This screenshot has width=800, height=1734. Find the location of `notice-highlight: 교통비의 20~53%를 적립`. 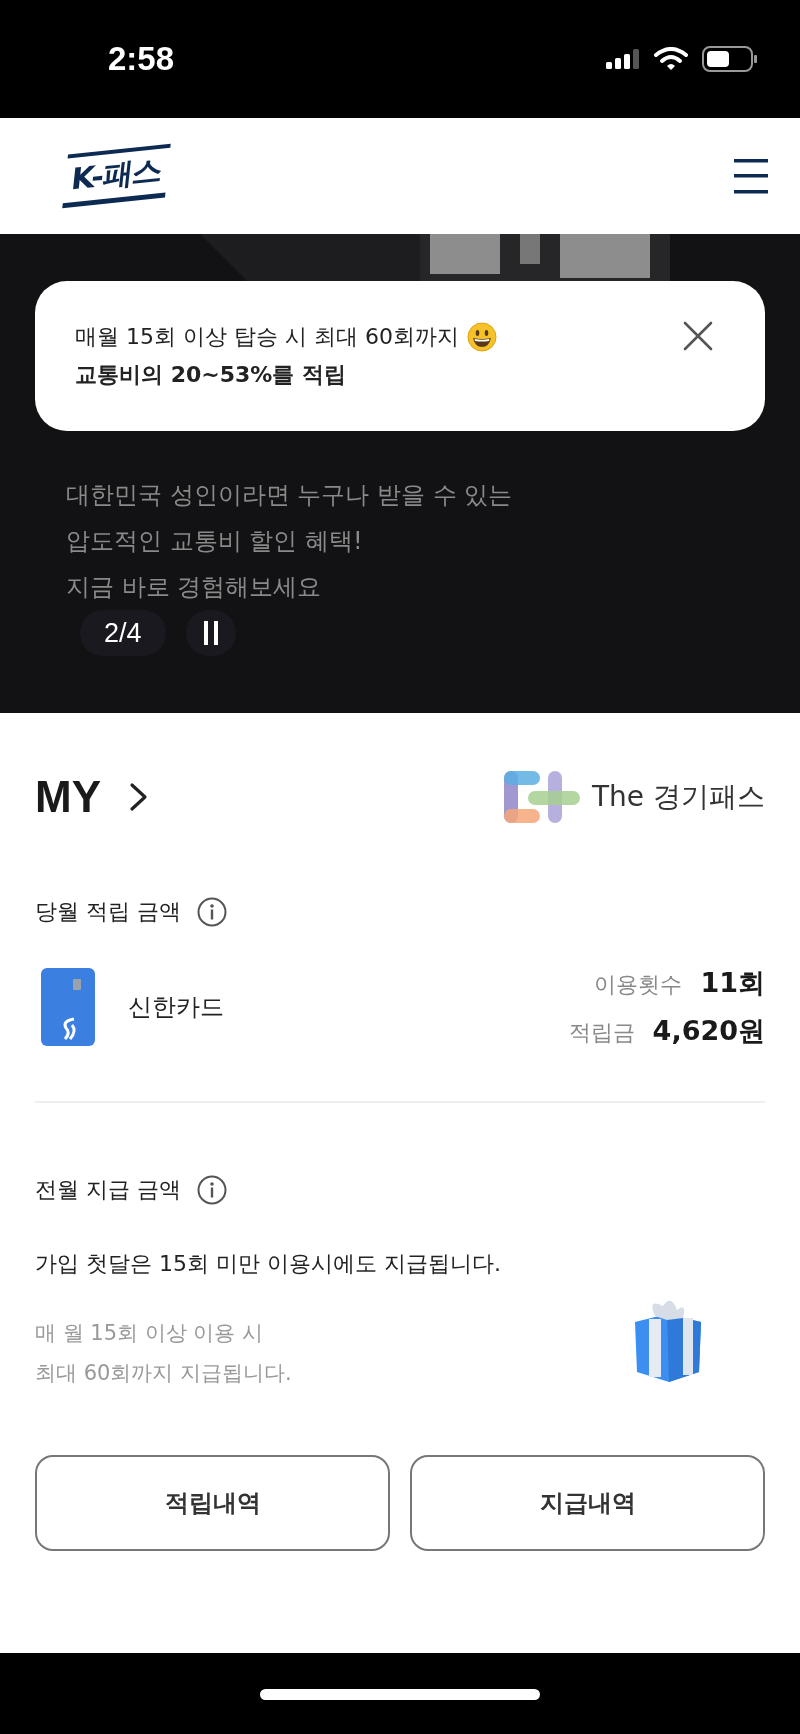

notice-highlight: 교통비의 20~53%를 적립 is located at coordinates (211, 375).